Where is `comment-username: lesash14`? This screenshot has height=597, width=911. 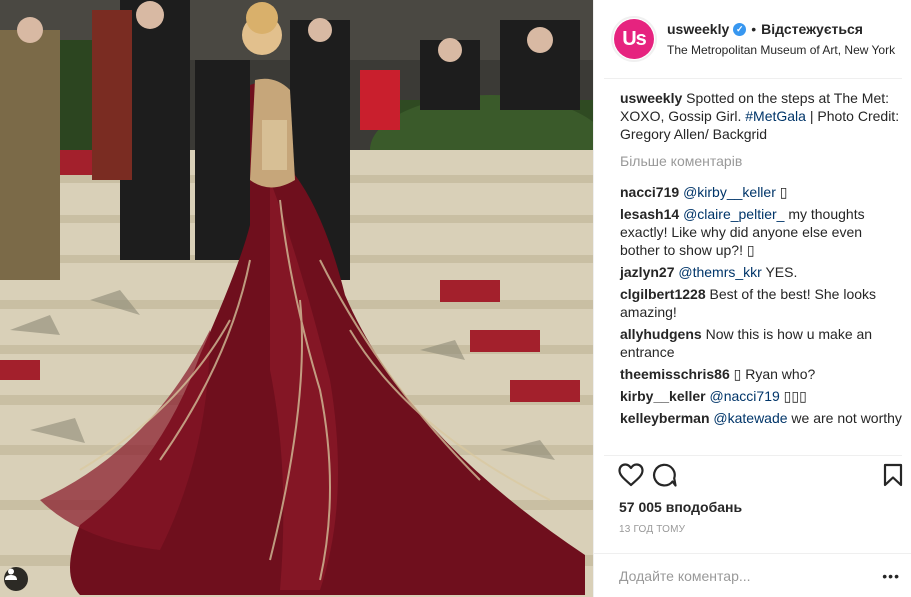 comment-username: lesash14 is located at coordinates (649, 214).